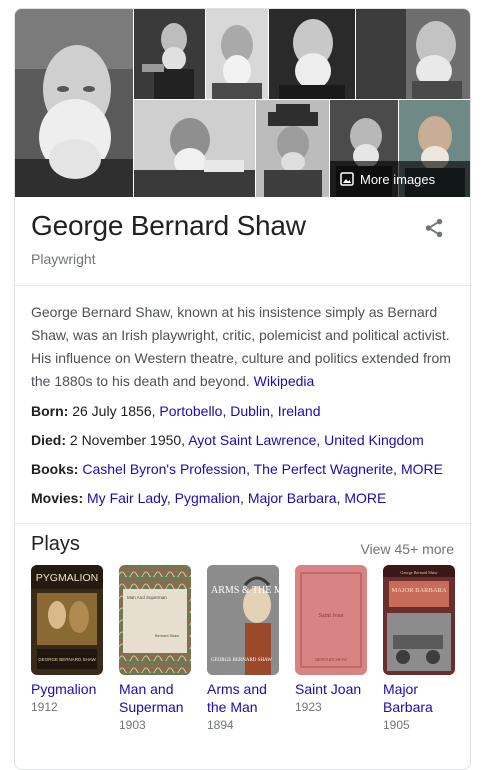  Describe the element at coordinates (292, 498) in the screenshot. I see `movie-link: Major Barbara` at that location.